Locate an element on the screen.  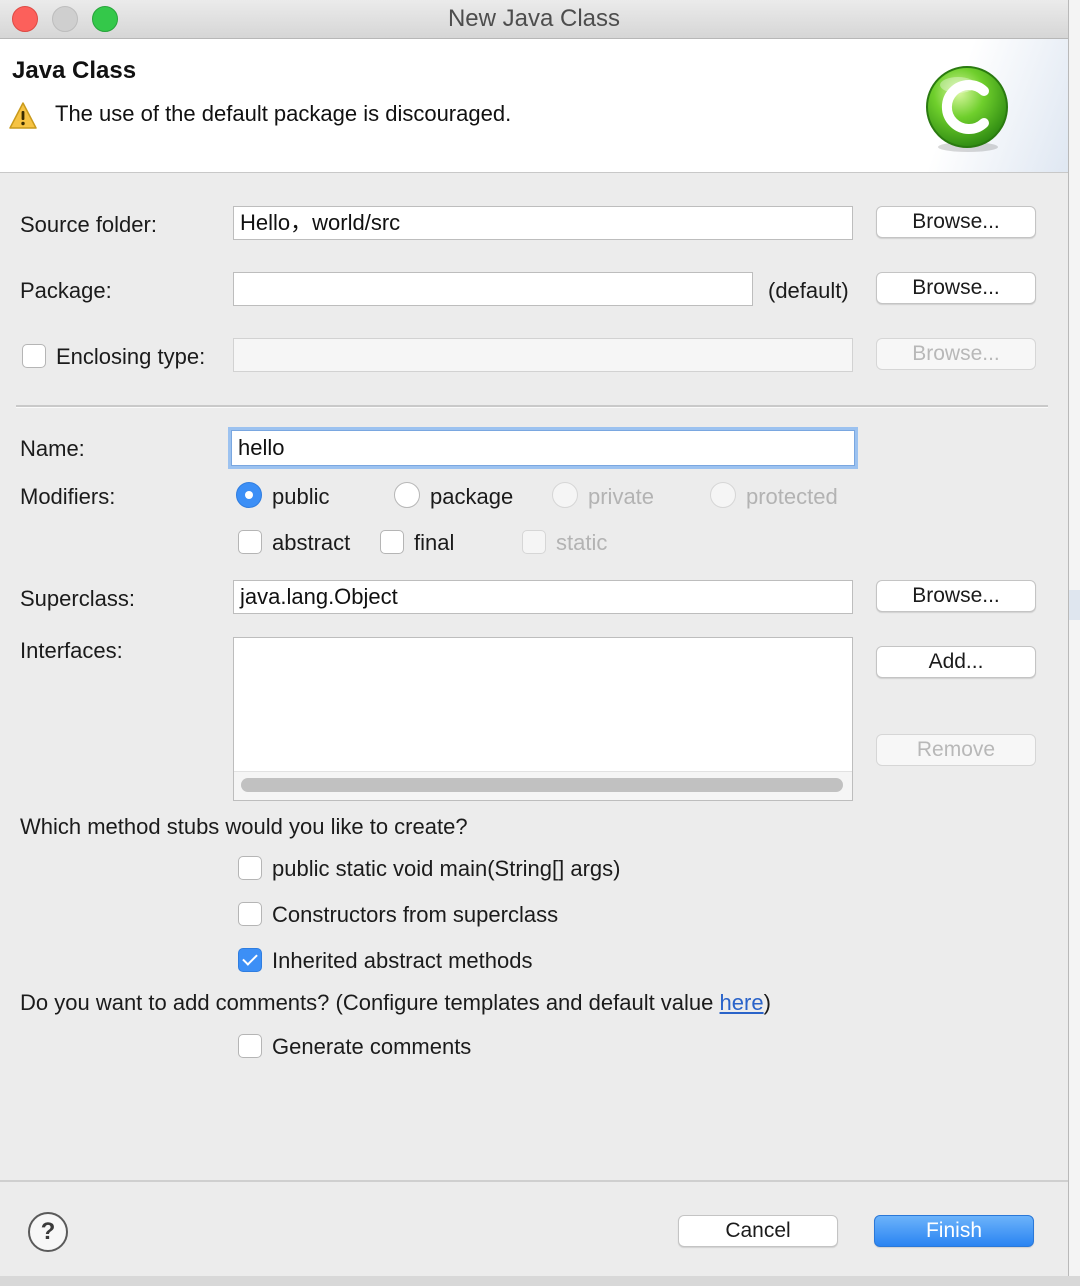
finish-button: Finish is located at coordinates (954, 1231).